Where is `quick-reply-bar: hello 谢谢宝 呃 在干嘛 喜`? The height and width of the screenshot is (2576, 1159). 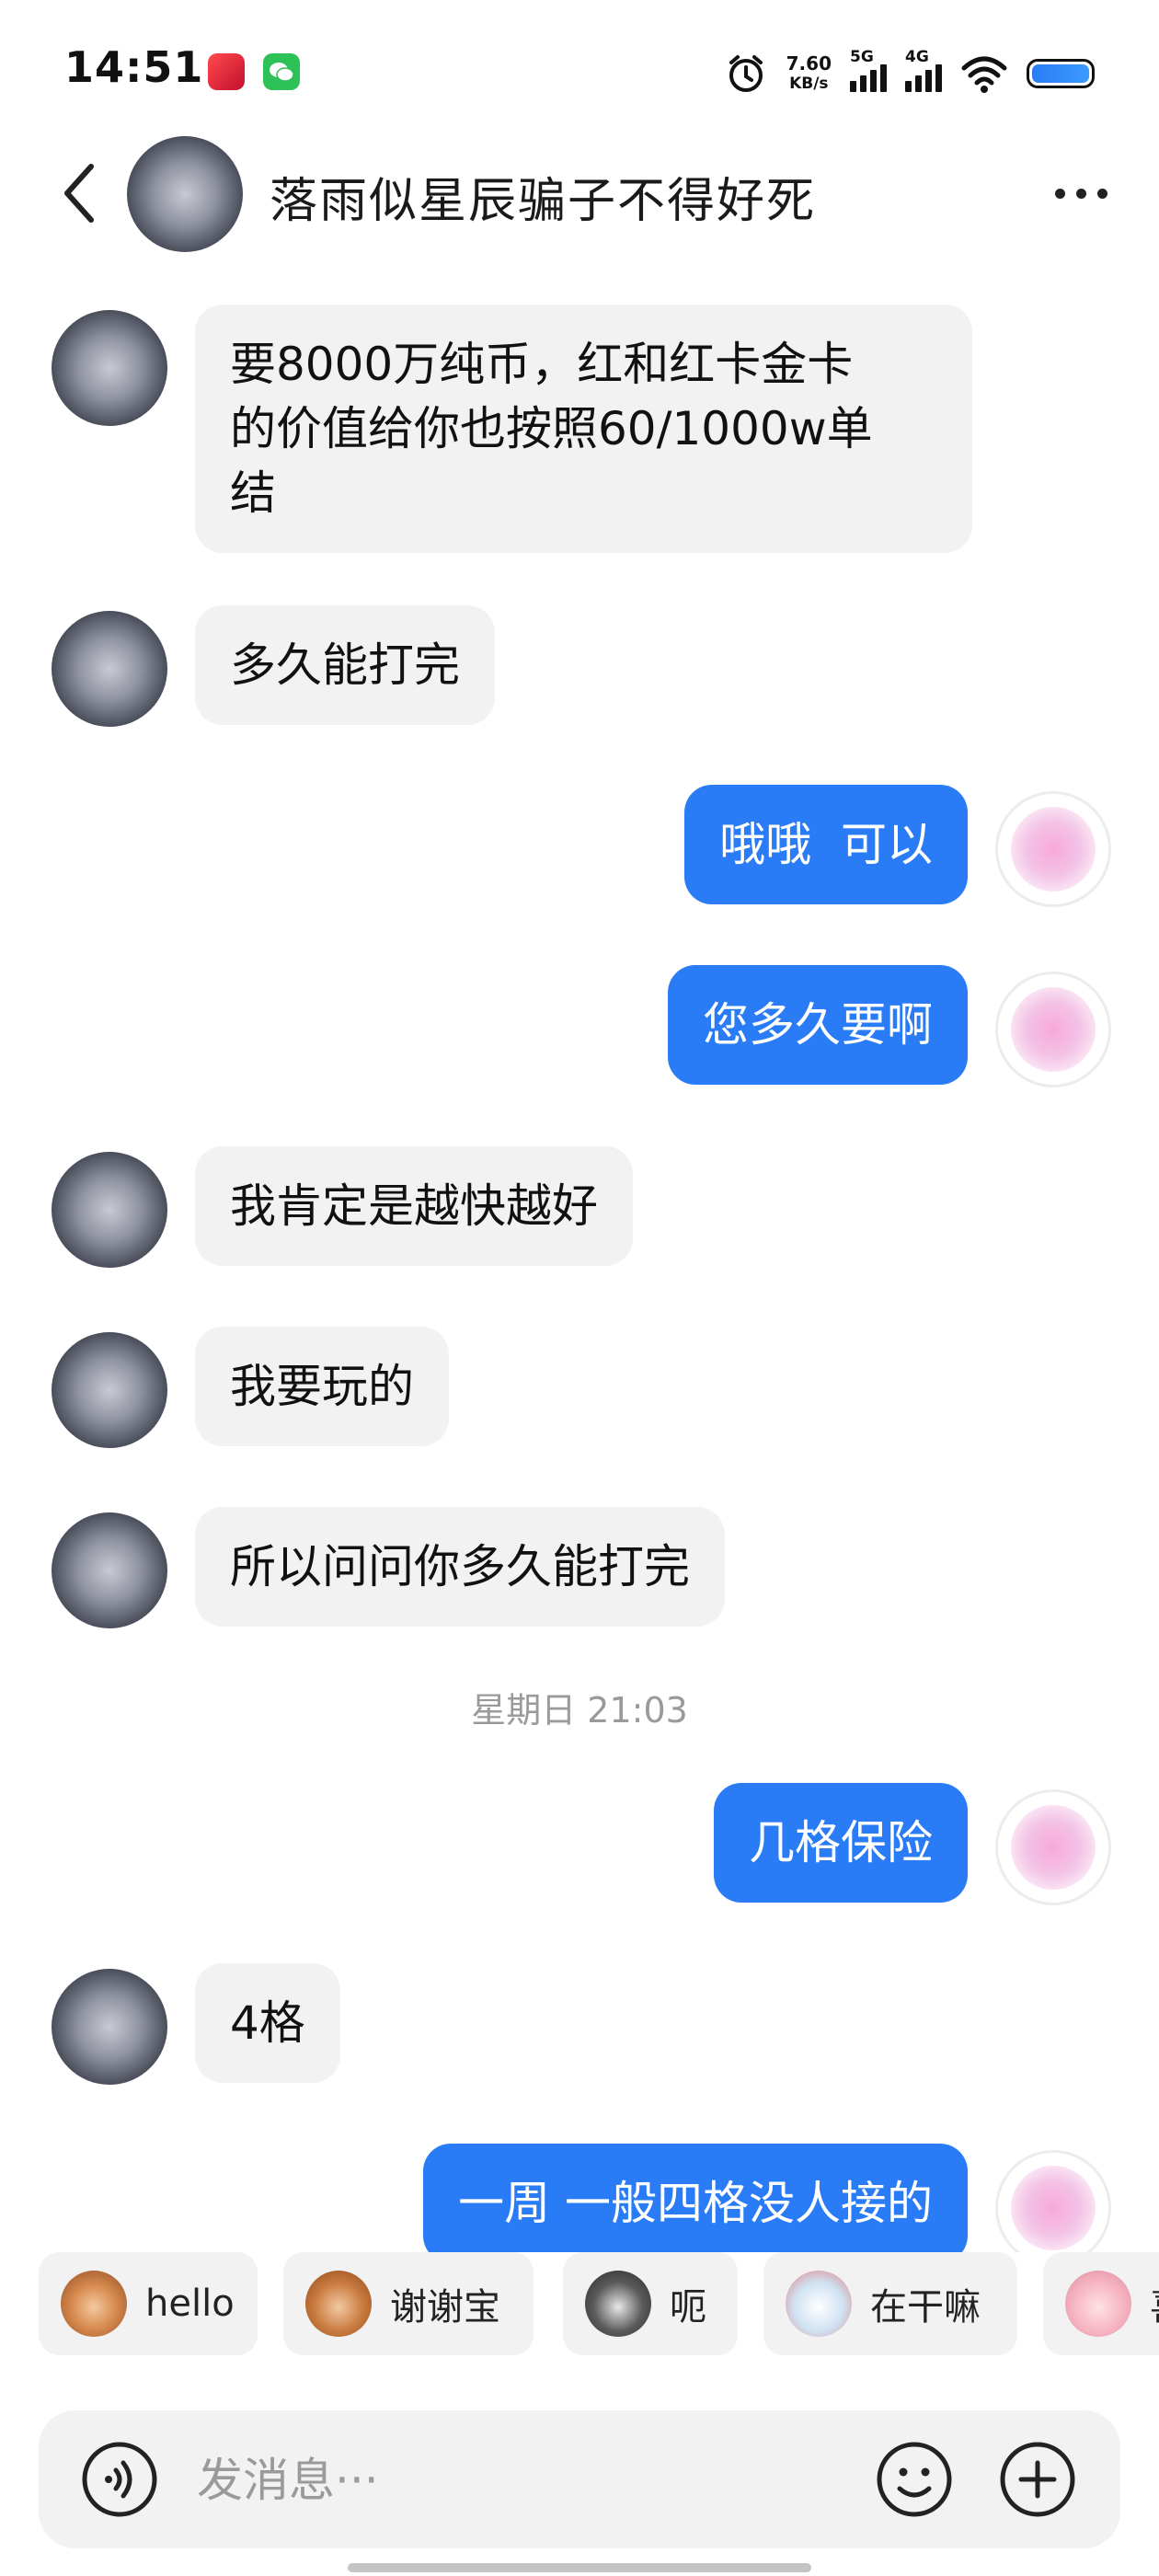
quick-reply-bar: hello 谢谢宝 呃 在干嘛 喜 is located at coordinates (579, 2305).